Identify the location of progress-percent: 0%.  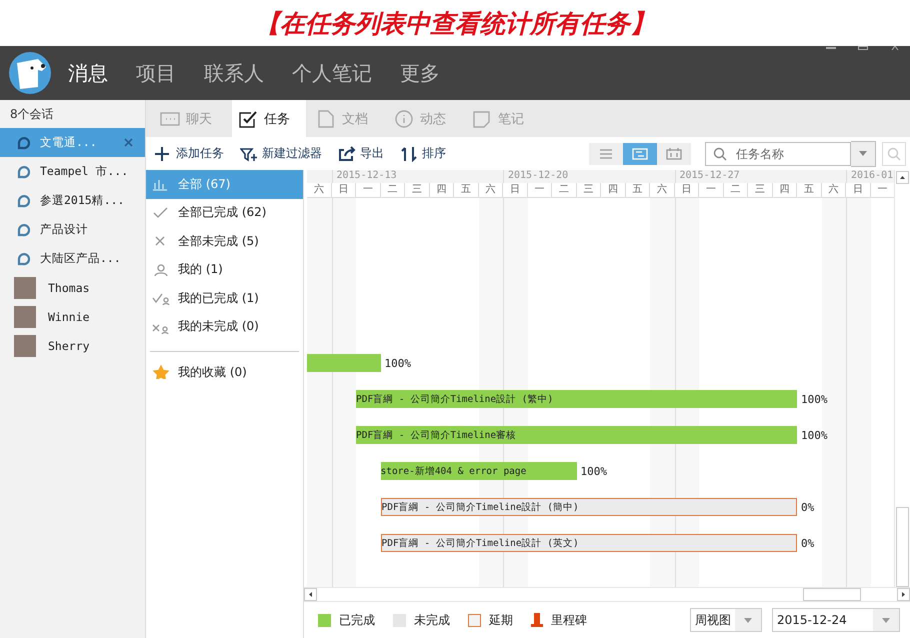
(807, 543).